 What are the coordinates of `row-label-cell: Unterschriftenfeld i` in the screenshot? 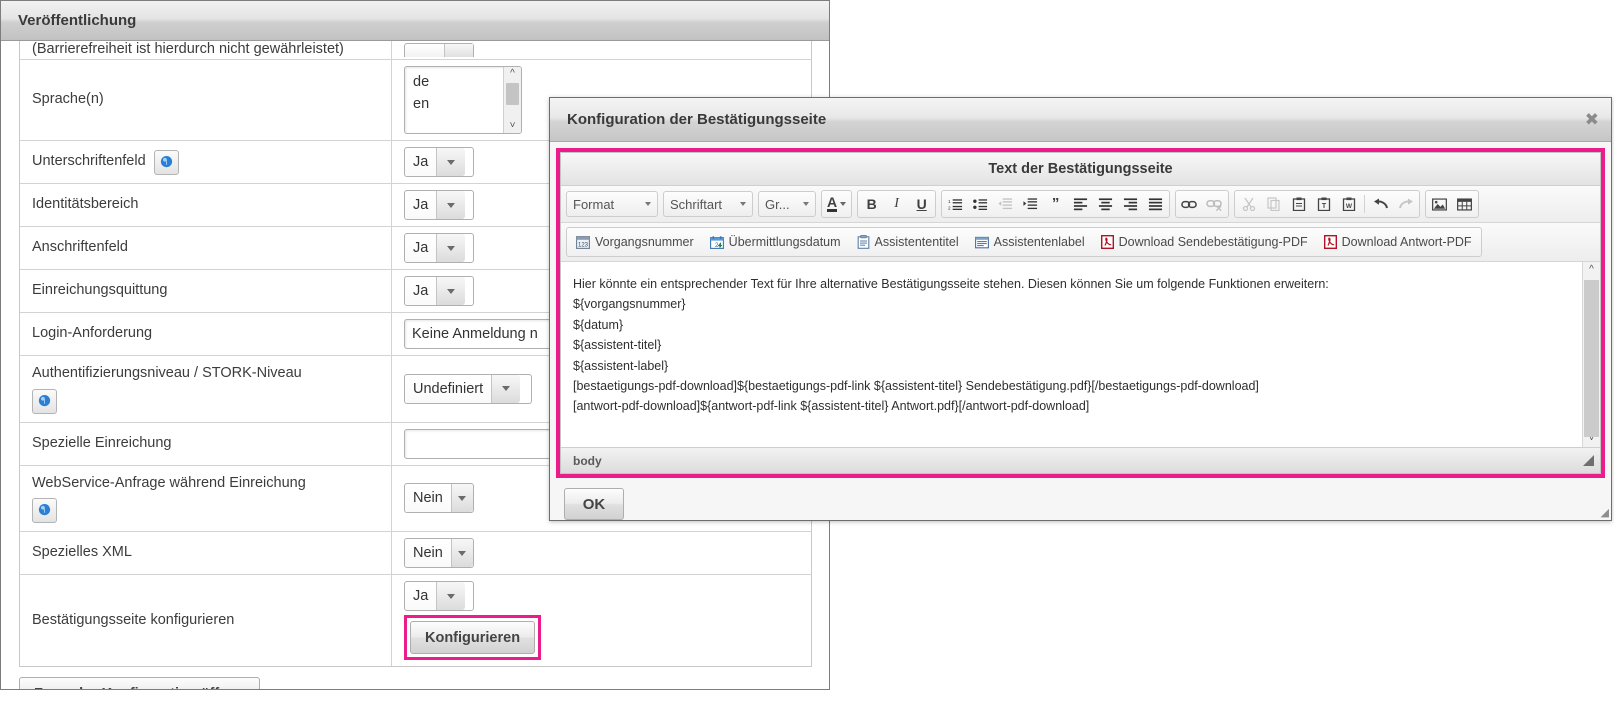 It's located at (206, 162).